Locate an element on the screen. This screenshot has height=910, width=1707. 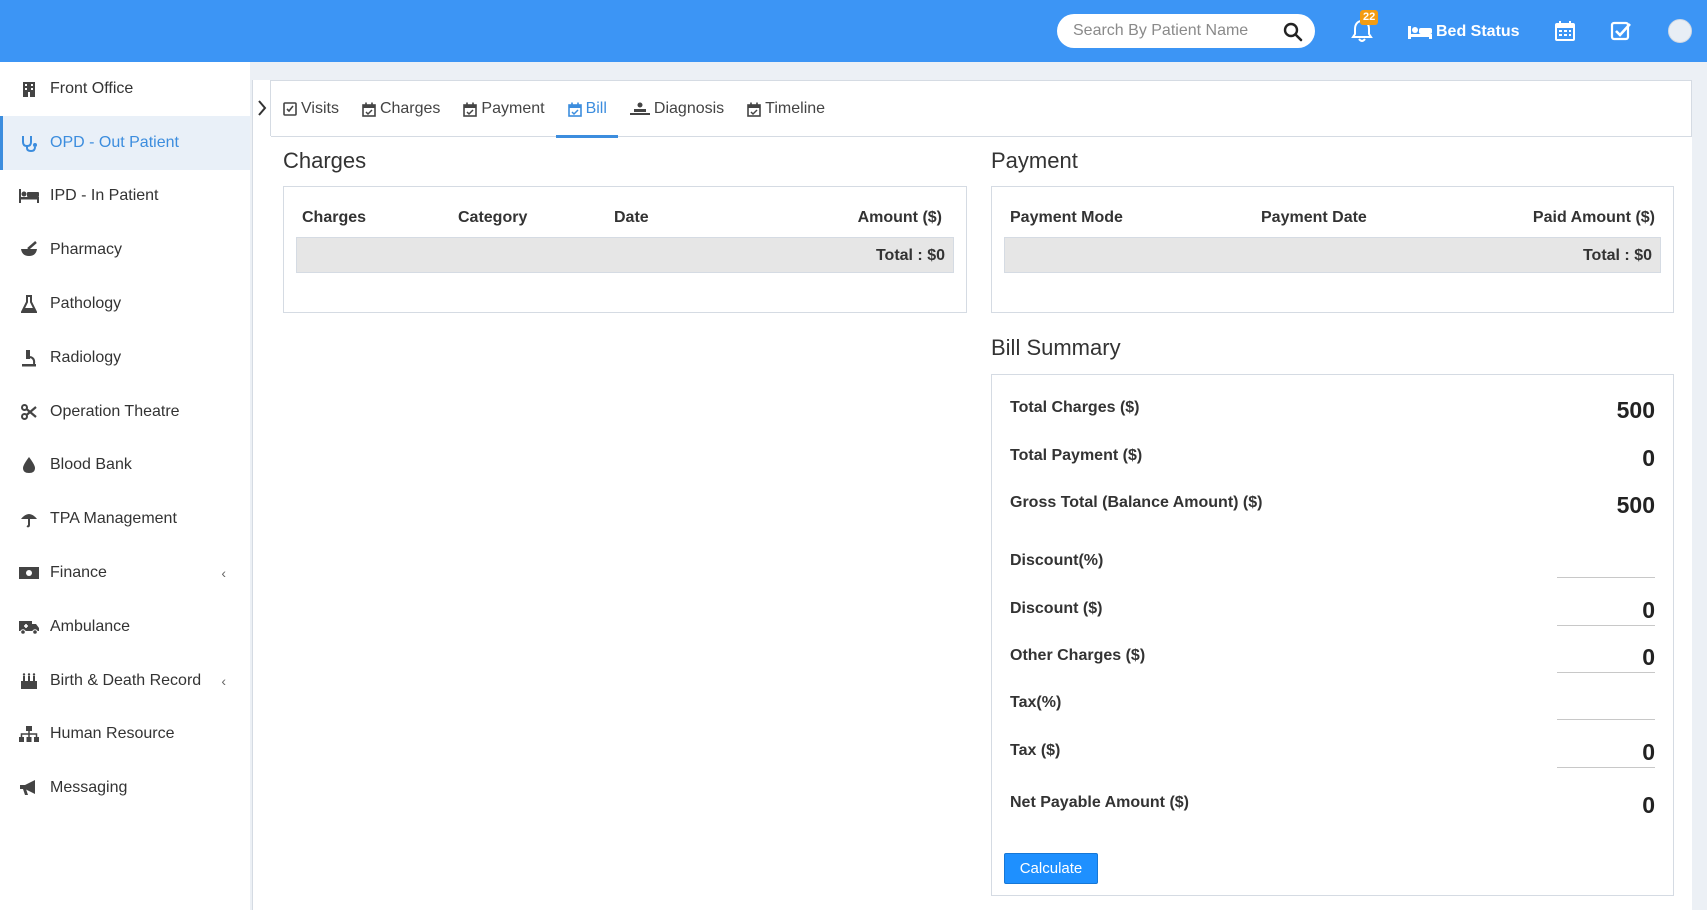
tax-percent-field is located at coordinates (1606, 704).